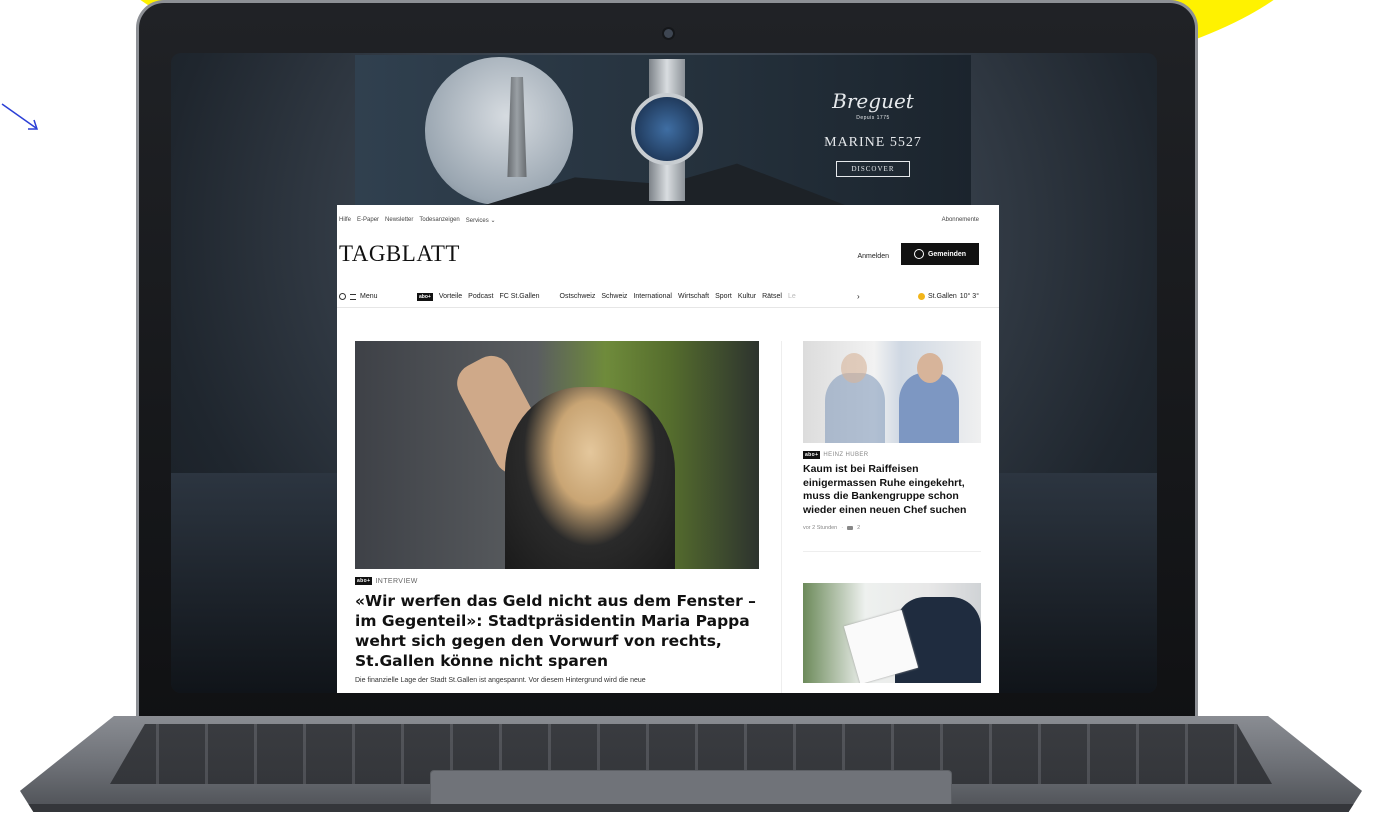 The width and height of the screenshot is (1376, 834). I want to click on ad-brand-logo: Breguet, so click(873, 101).